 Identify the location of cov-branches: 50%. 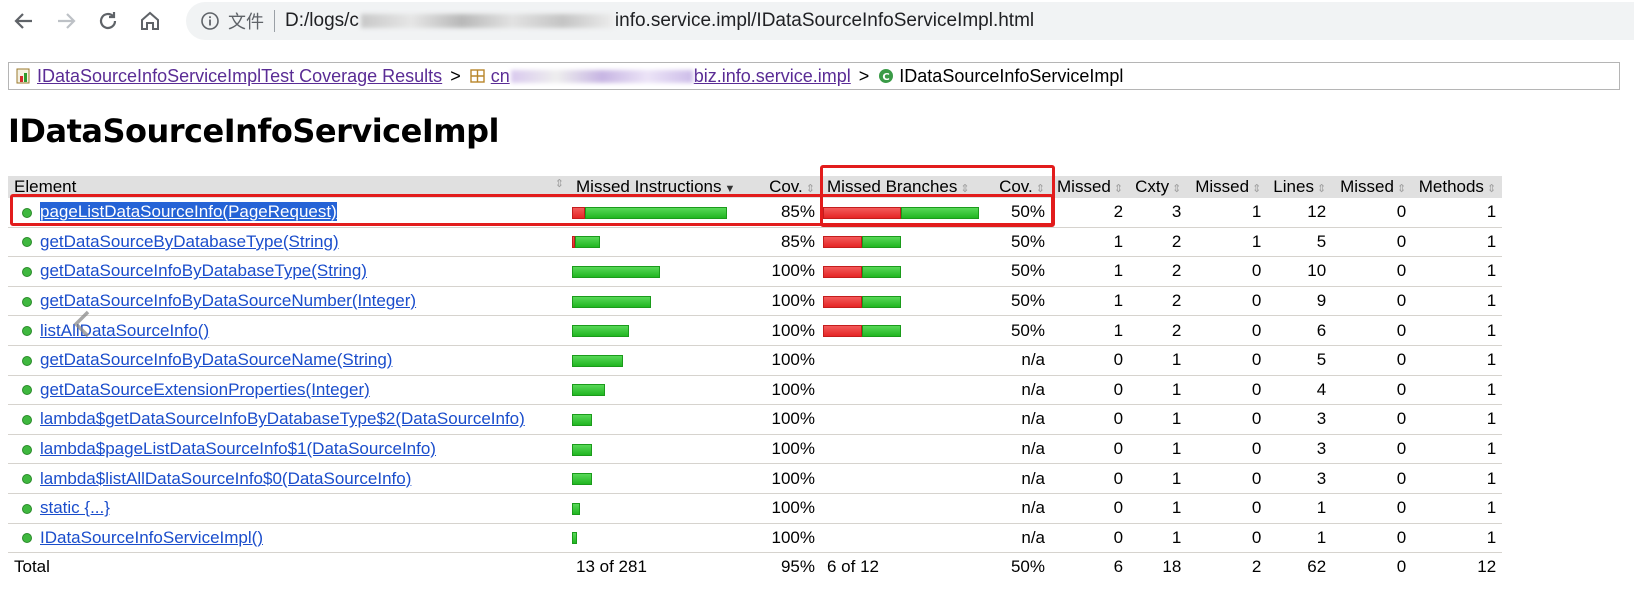
(1019, 330).